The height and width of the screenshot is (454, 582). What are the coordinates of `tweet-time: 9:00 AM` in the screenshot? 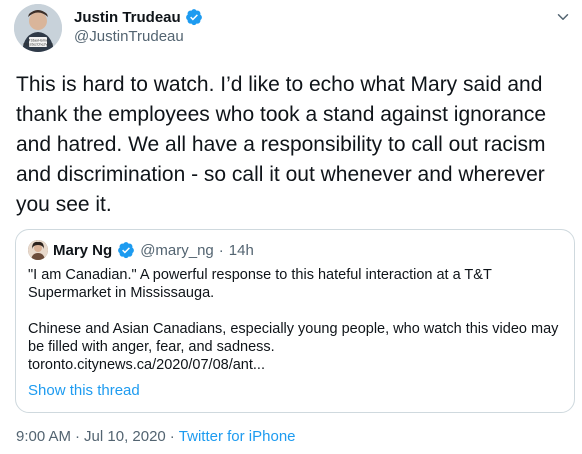 It's located at (43, 436).